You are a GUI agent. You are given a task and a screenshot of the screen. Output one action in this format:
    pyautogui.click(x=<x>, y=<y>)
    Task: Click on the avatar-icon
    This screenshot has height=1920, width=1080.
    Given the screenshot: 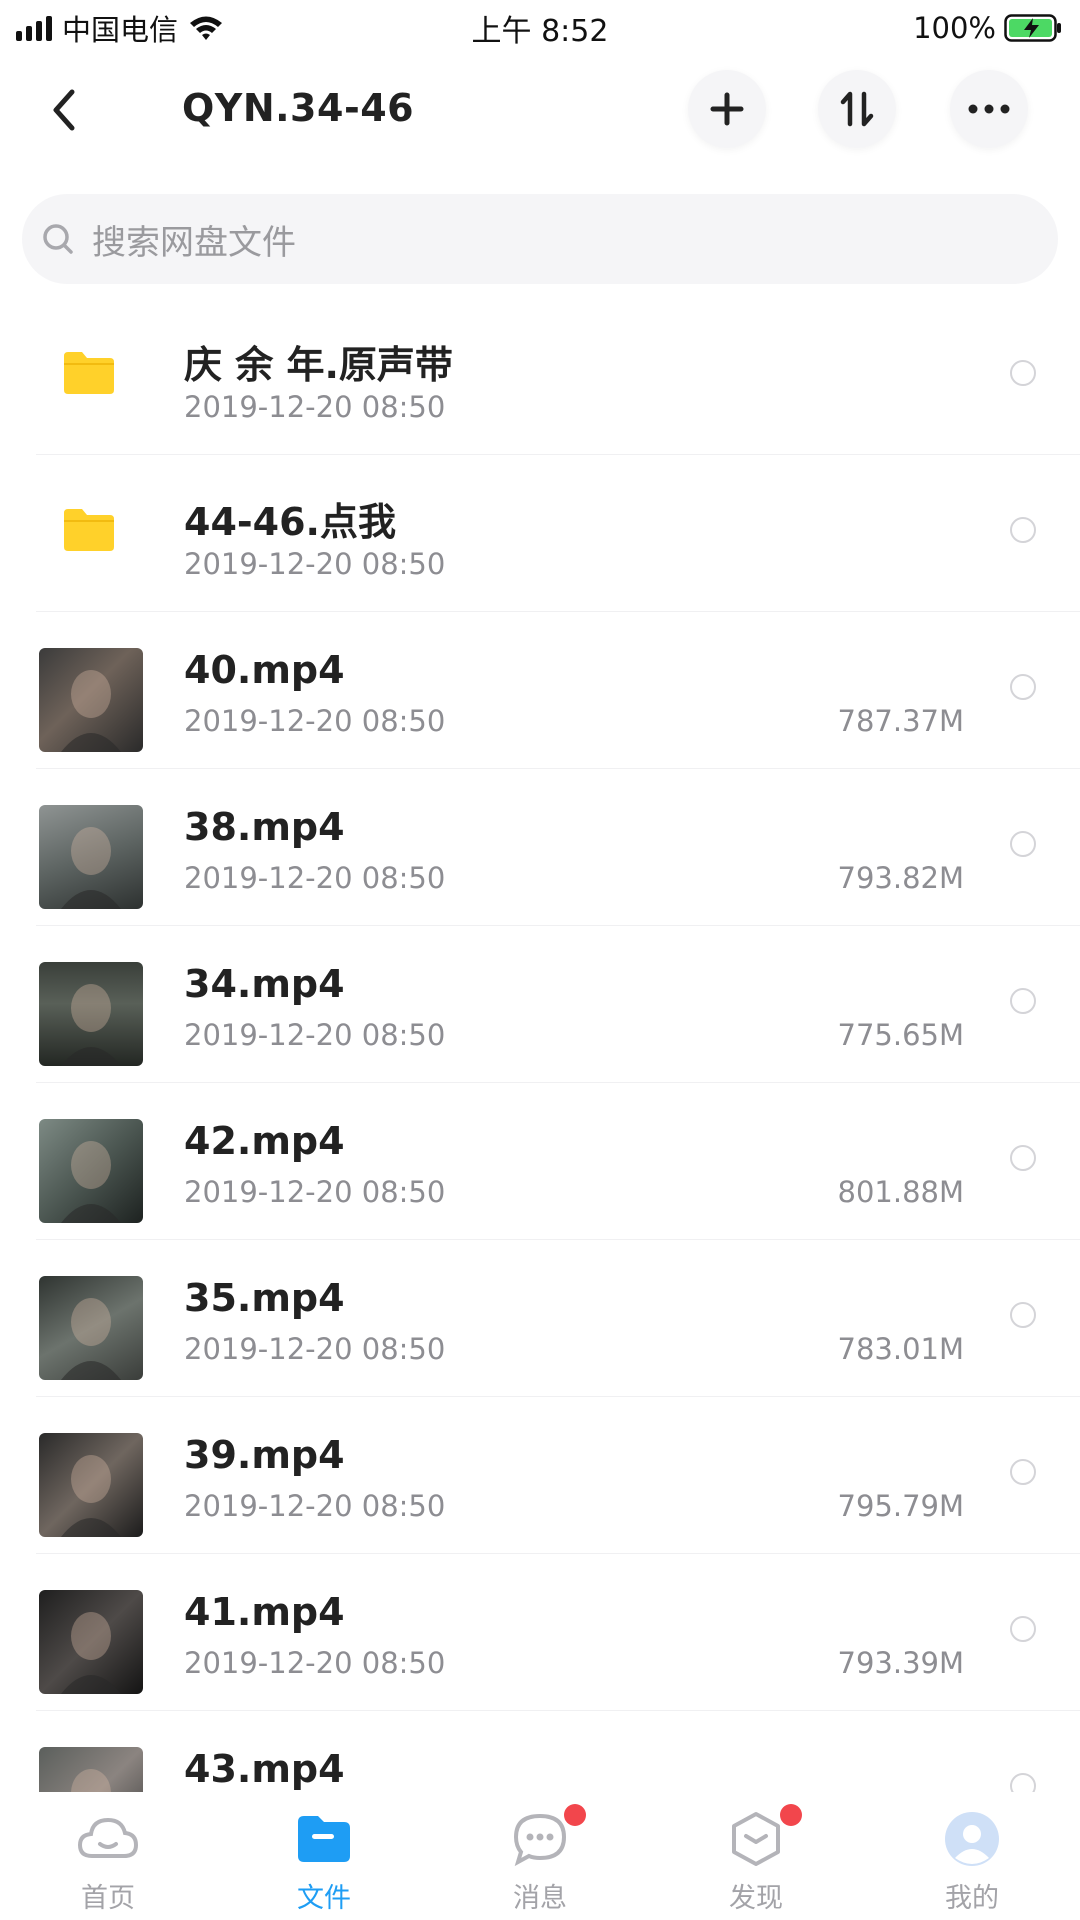 What is the action you would take?
    pyautogui.click(x=972, y=1839)
    